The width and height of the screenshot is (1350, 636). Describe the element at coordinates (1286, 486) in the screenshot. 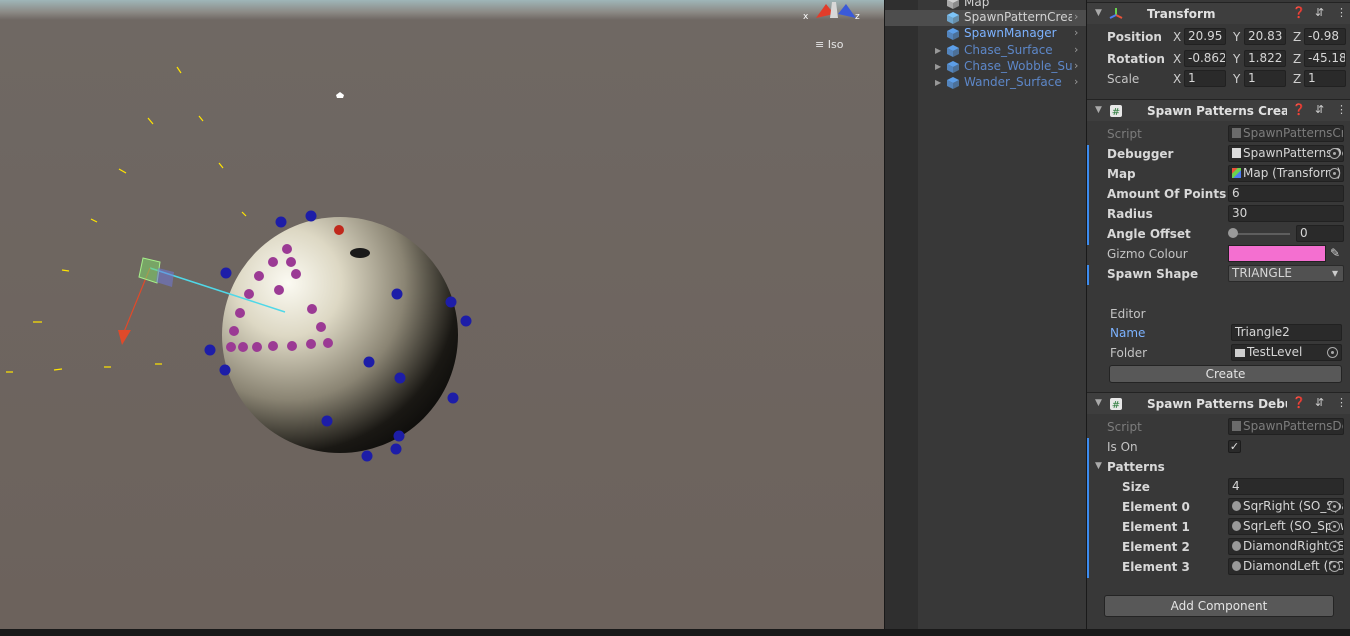

I see `size-field: 4` at that location.